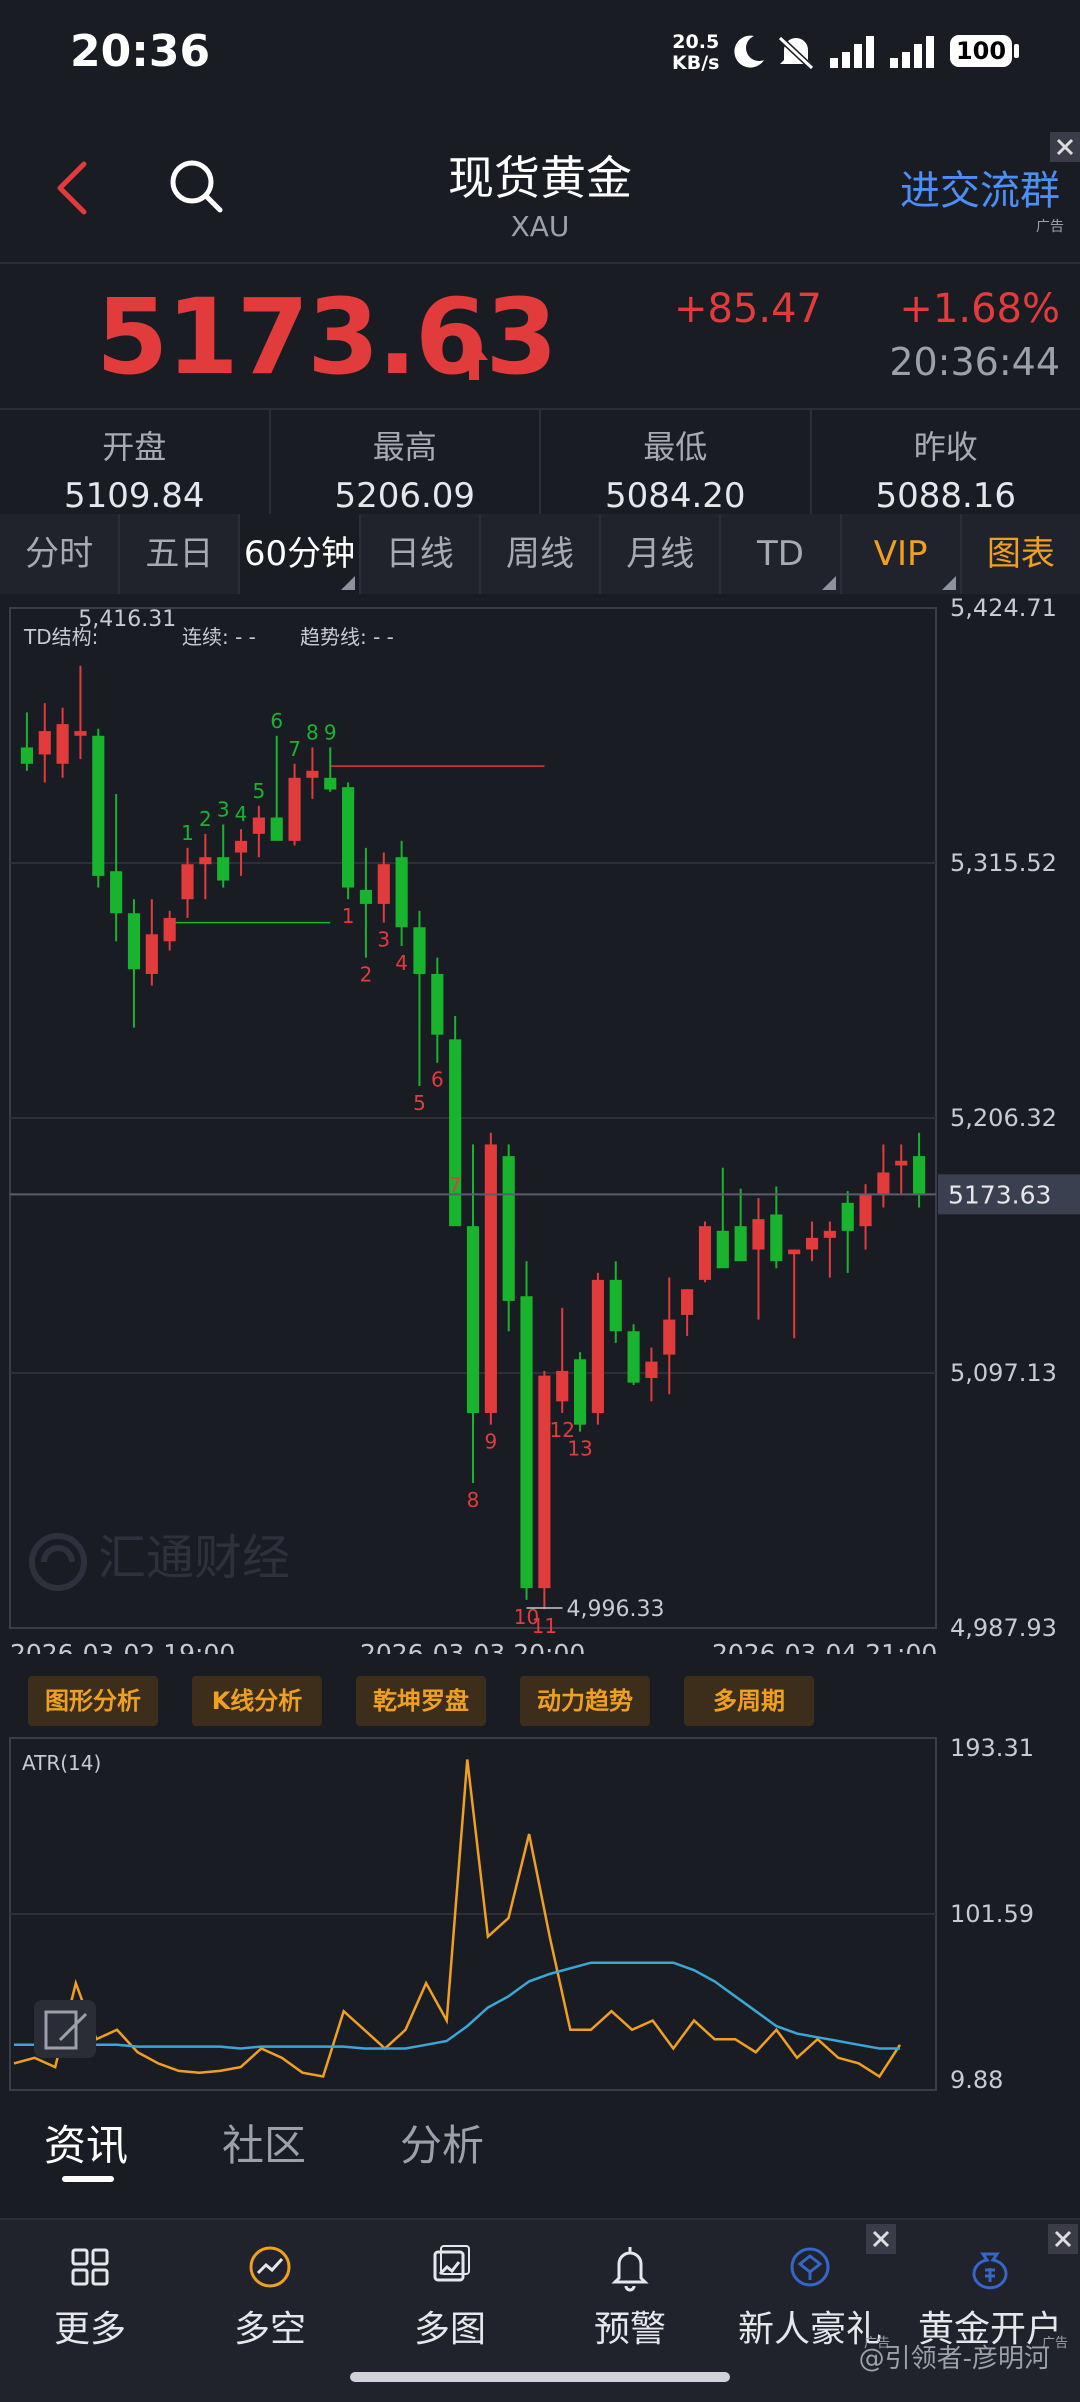  Describe the element at coordinates (796, 52) in the screenshot. I see `mute-icon` at that location.